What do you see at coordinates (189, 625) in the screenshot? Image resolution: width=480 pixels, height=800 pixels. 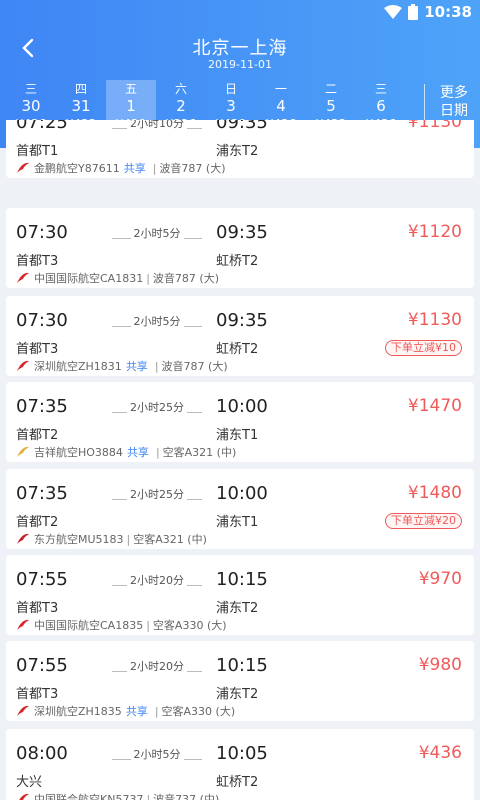 I see `aircraft-type: 空客A330 (大)` at bounding box center [189, 625].